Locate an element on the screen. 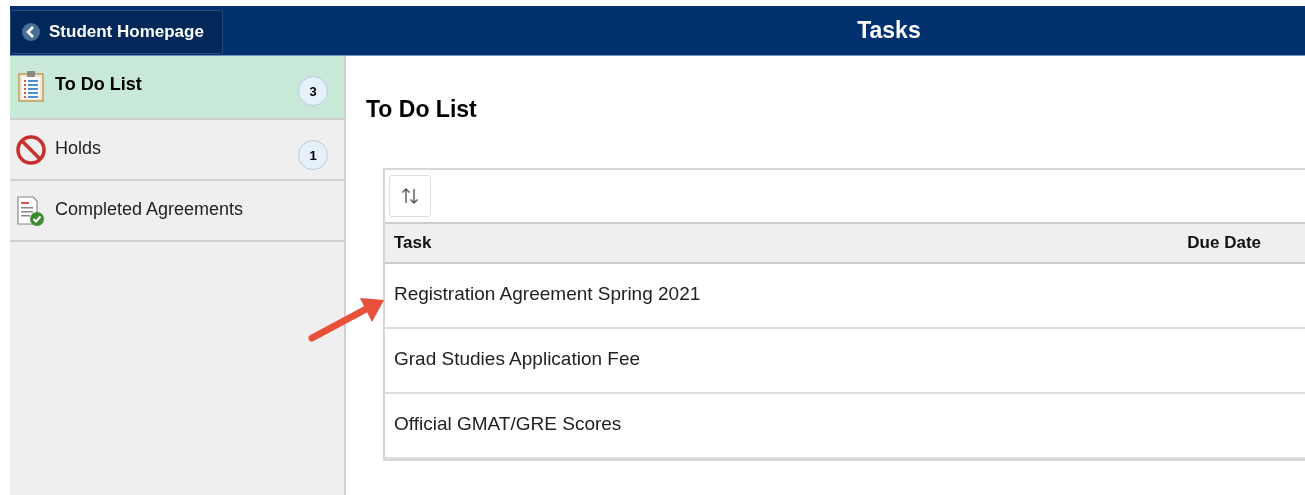 The height and width of the screenshot is (495, 1305). sort-button is located at coordinates (410, 196).